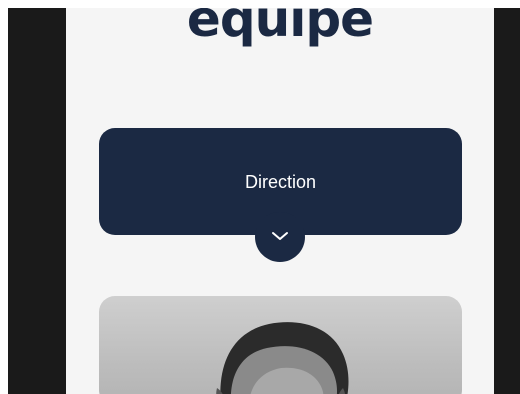 Image resolution: width=520 pixels, height=394 pixels. I want to click on right-dark-frame, so click(507, 201).